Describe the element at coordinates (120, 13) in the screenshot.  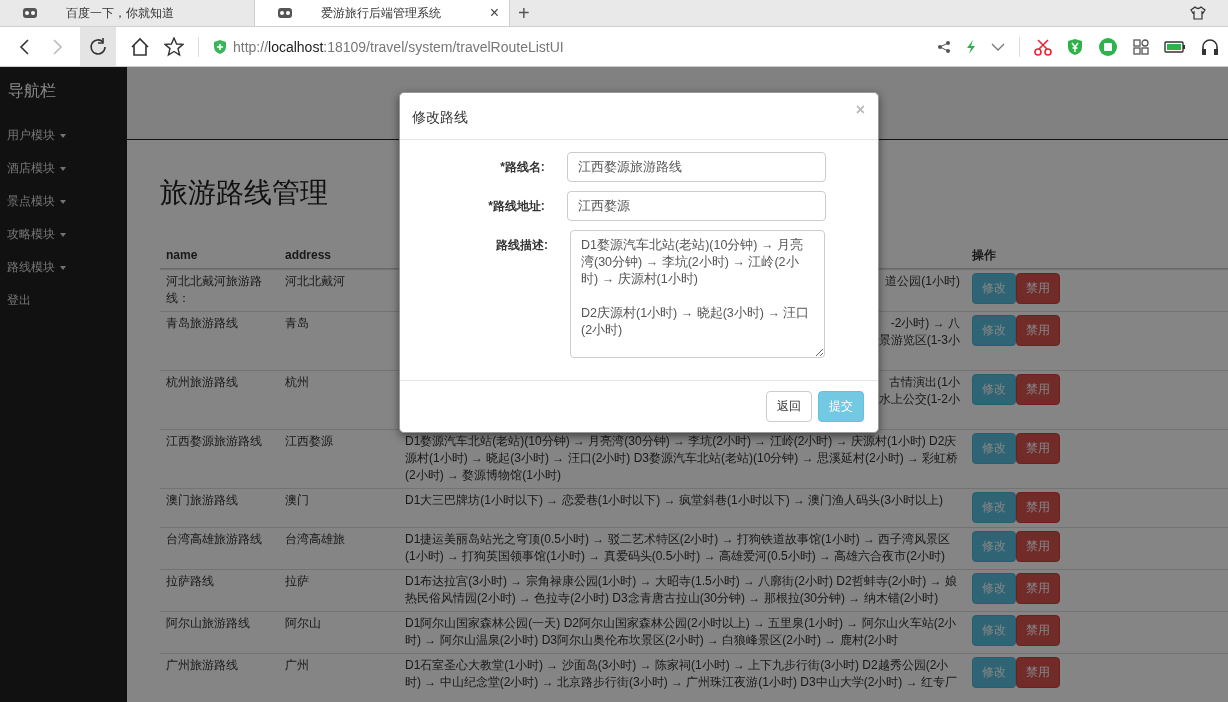
I see `tab-title: 百度一下，你就知道` at that location.